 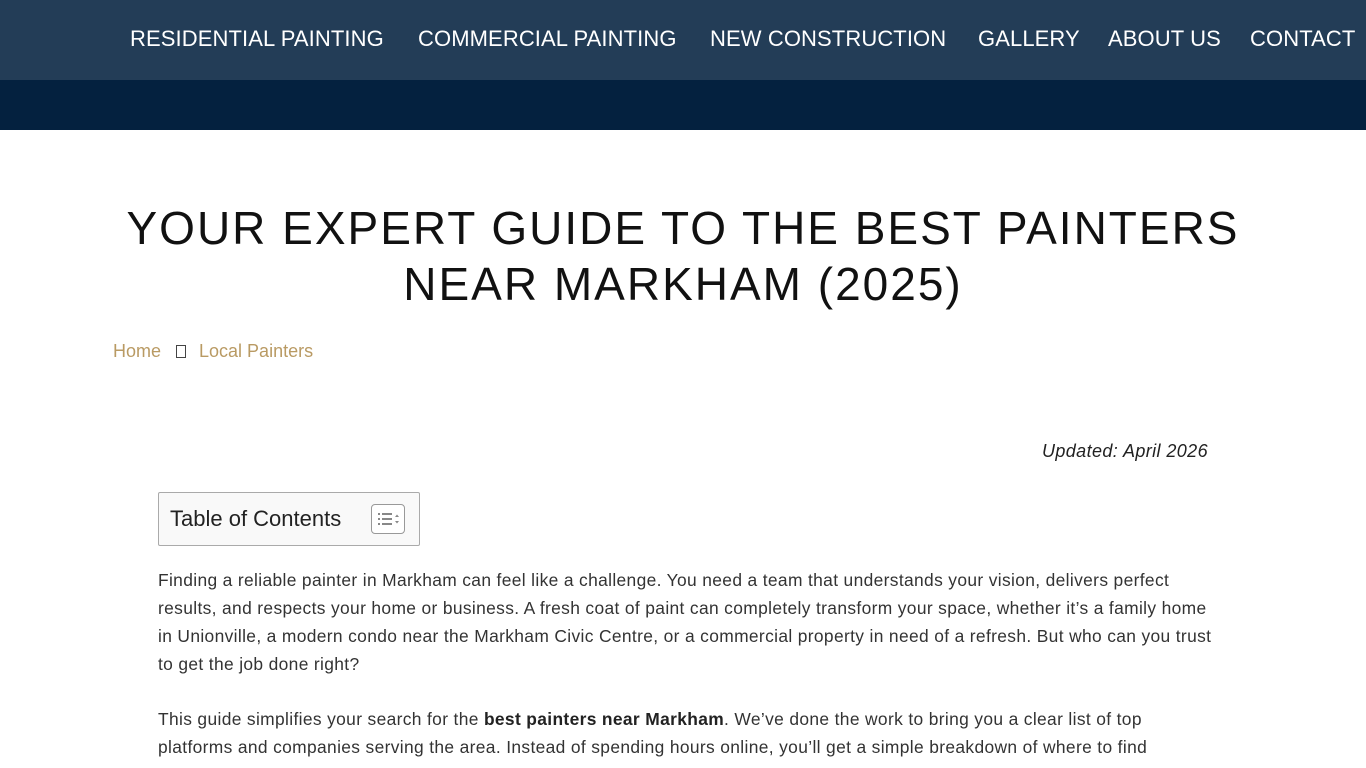 I want to click on updated-date: Updated: April 2026, so click(x=1124, y=451).